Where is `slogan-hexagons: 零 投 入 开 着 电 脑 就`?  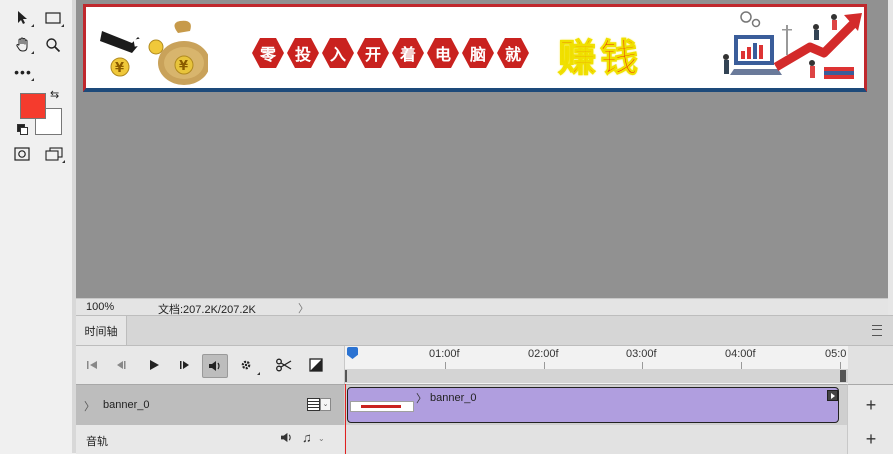 slogan-hexagons: 零 投 入 开 着 电 脑 就 is located at coordinates (390, 53).